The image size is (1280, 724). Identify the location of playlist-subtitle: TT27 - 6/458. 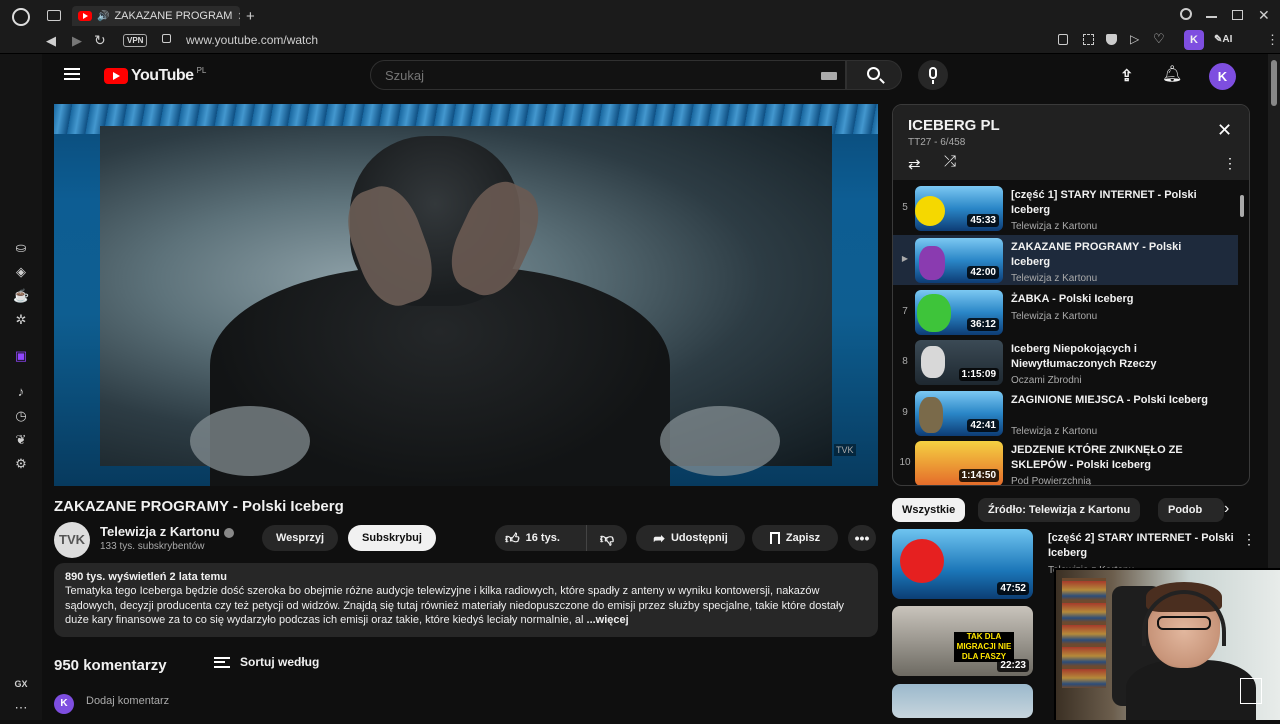
(937, 142).